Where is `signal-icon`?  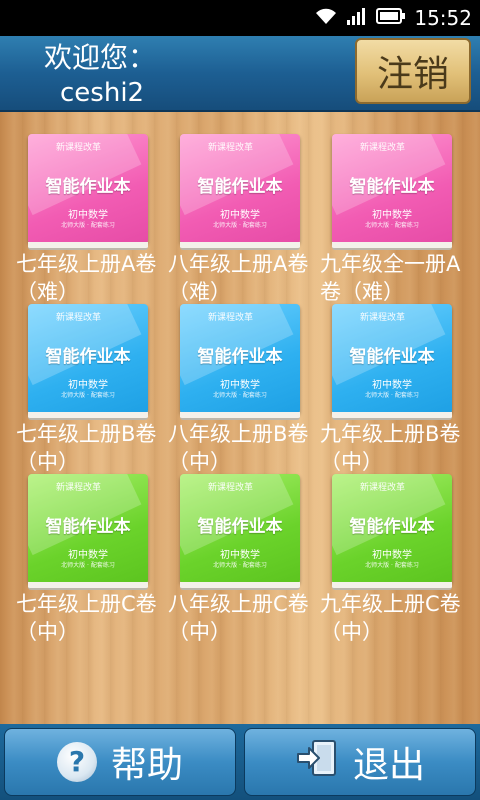
signal-icon is located at coordinates (357, 18).